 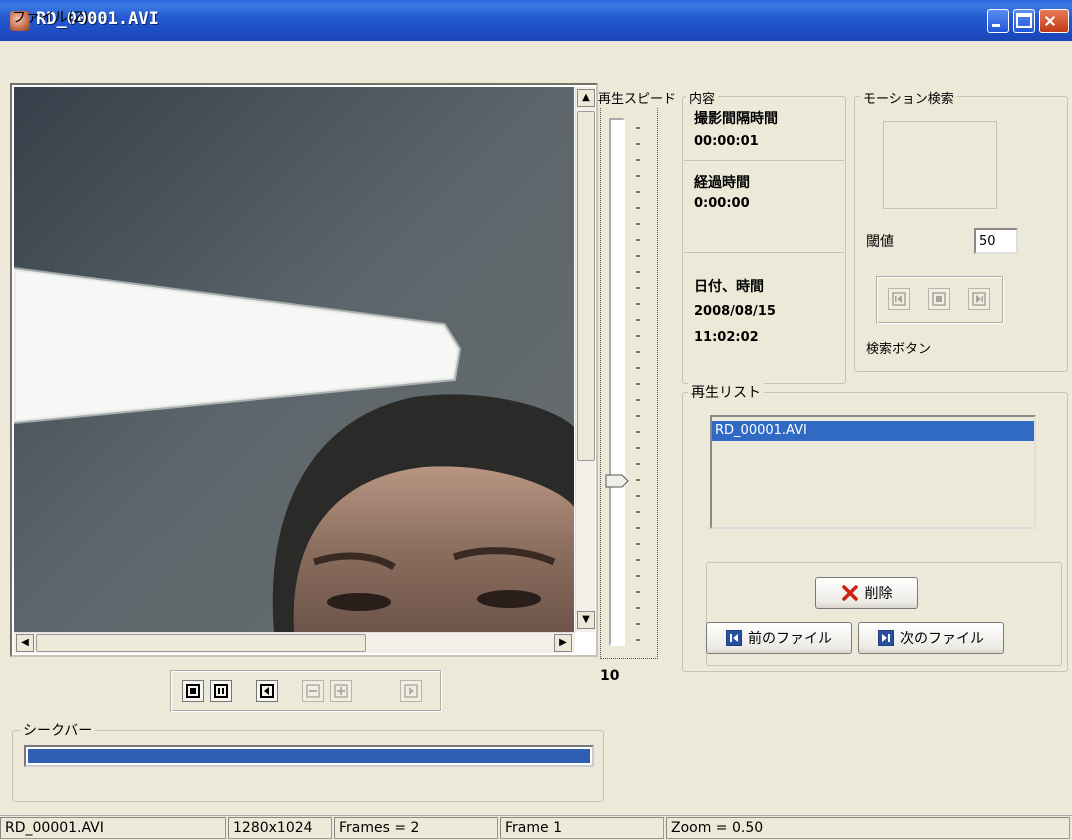 What do you see at coordinates (25, 643) in the screenshot?
I see `scroll-left-icon: ◀` at bounding box center [25, 643].